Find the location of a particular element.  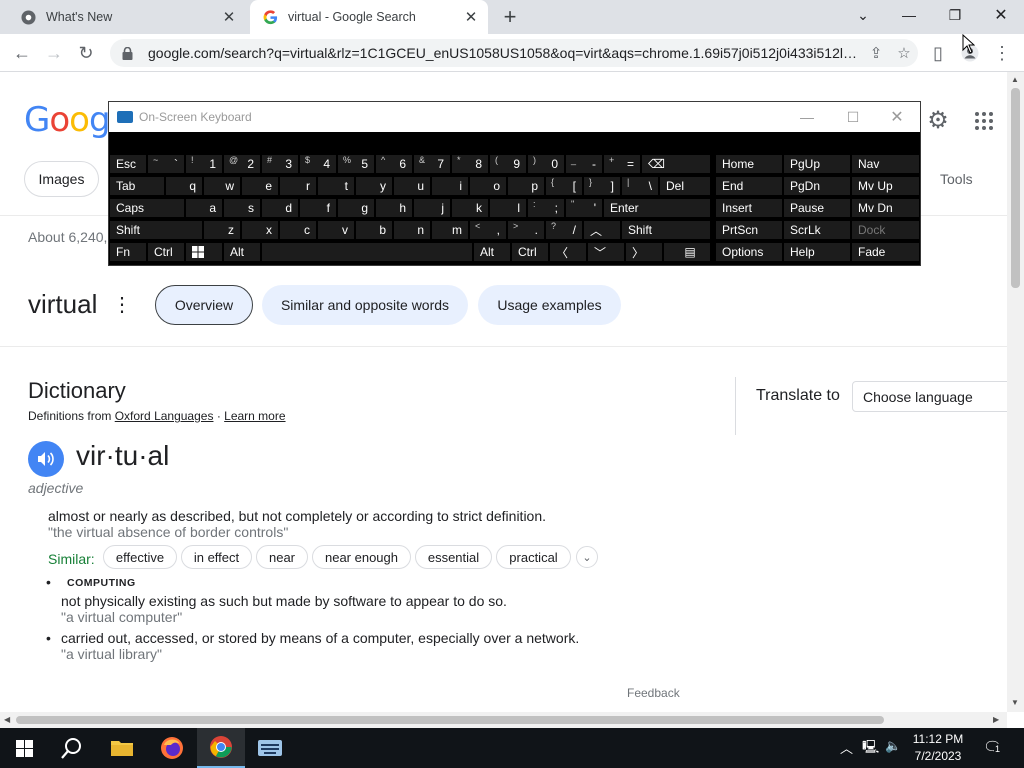

pronunciation-speaker-icon is located at coordinates (46, 459).